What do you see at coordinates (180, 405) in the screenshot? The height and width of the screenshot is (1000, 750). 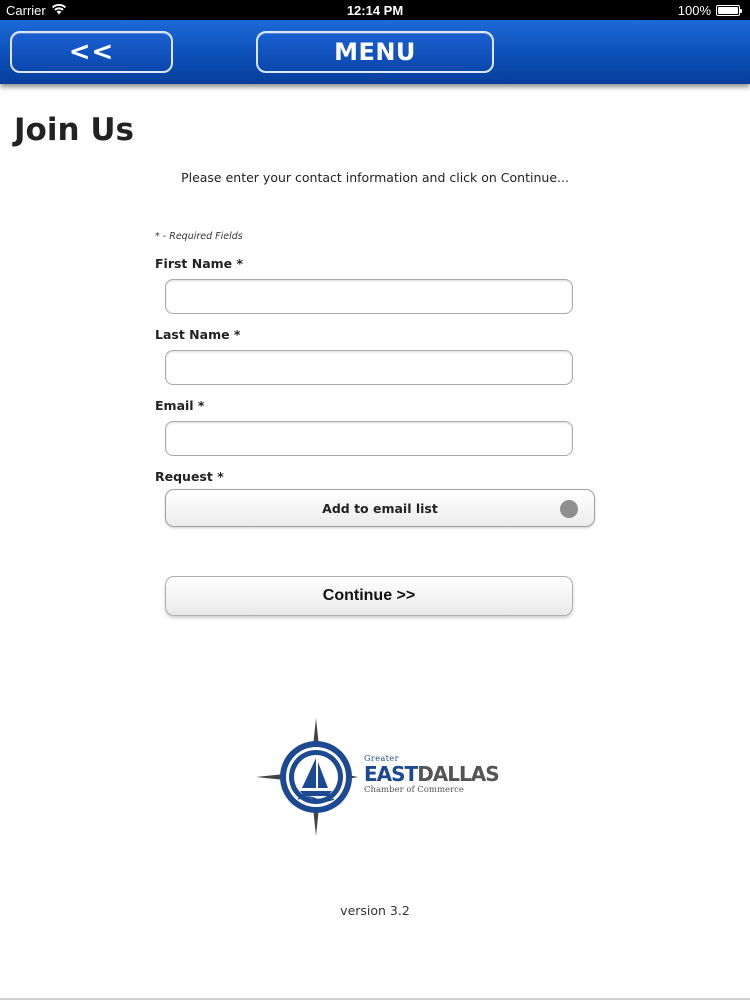 I see `email-label: Email *` at bounding box center [180, 405].